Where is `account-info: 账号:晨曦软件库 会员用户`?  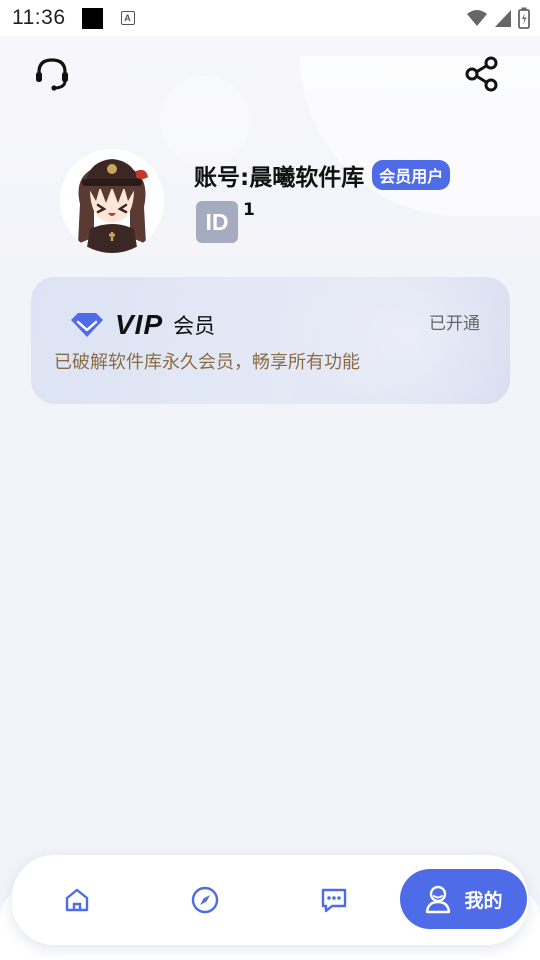
account-info: 账号:晨曦软件库 会员用户 is located at coordinates (322, 175).